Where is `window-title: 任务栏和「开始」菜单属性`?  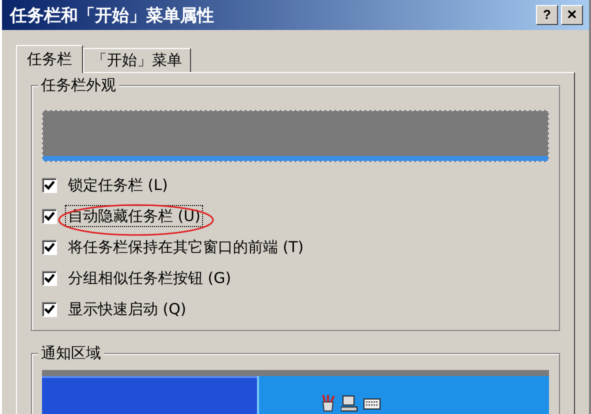 window-title: 任务栏和「开始」菜单属性 is located at coordinates (112, 15).